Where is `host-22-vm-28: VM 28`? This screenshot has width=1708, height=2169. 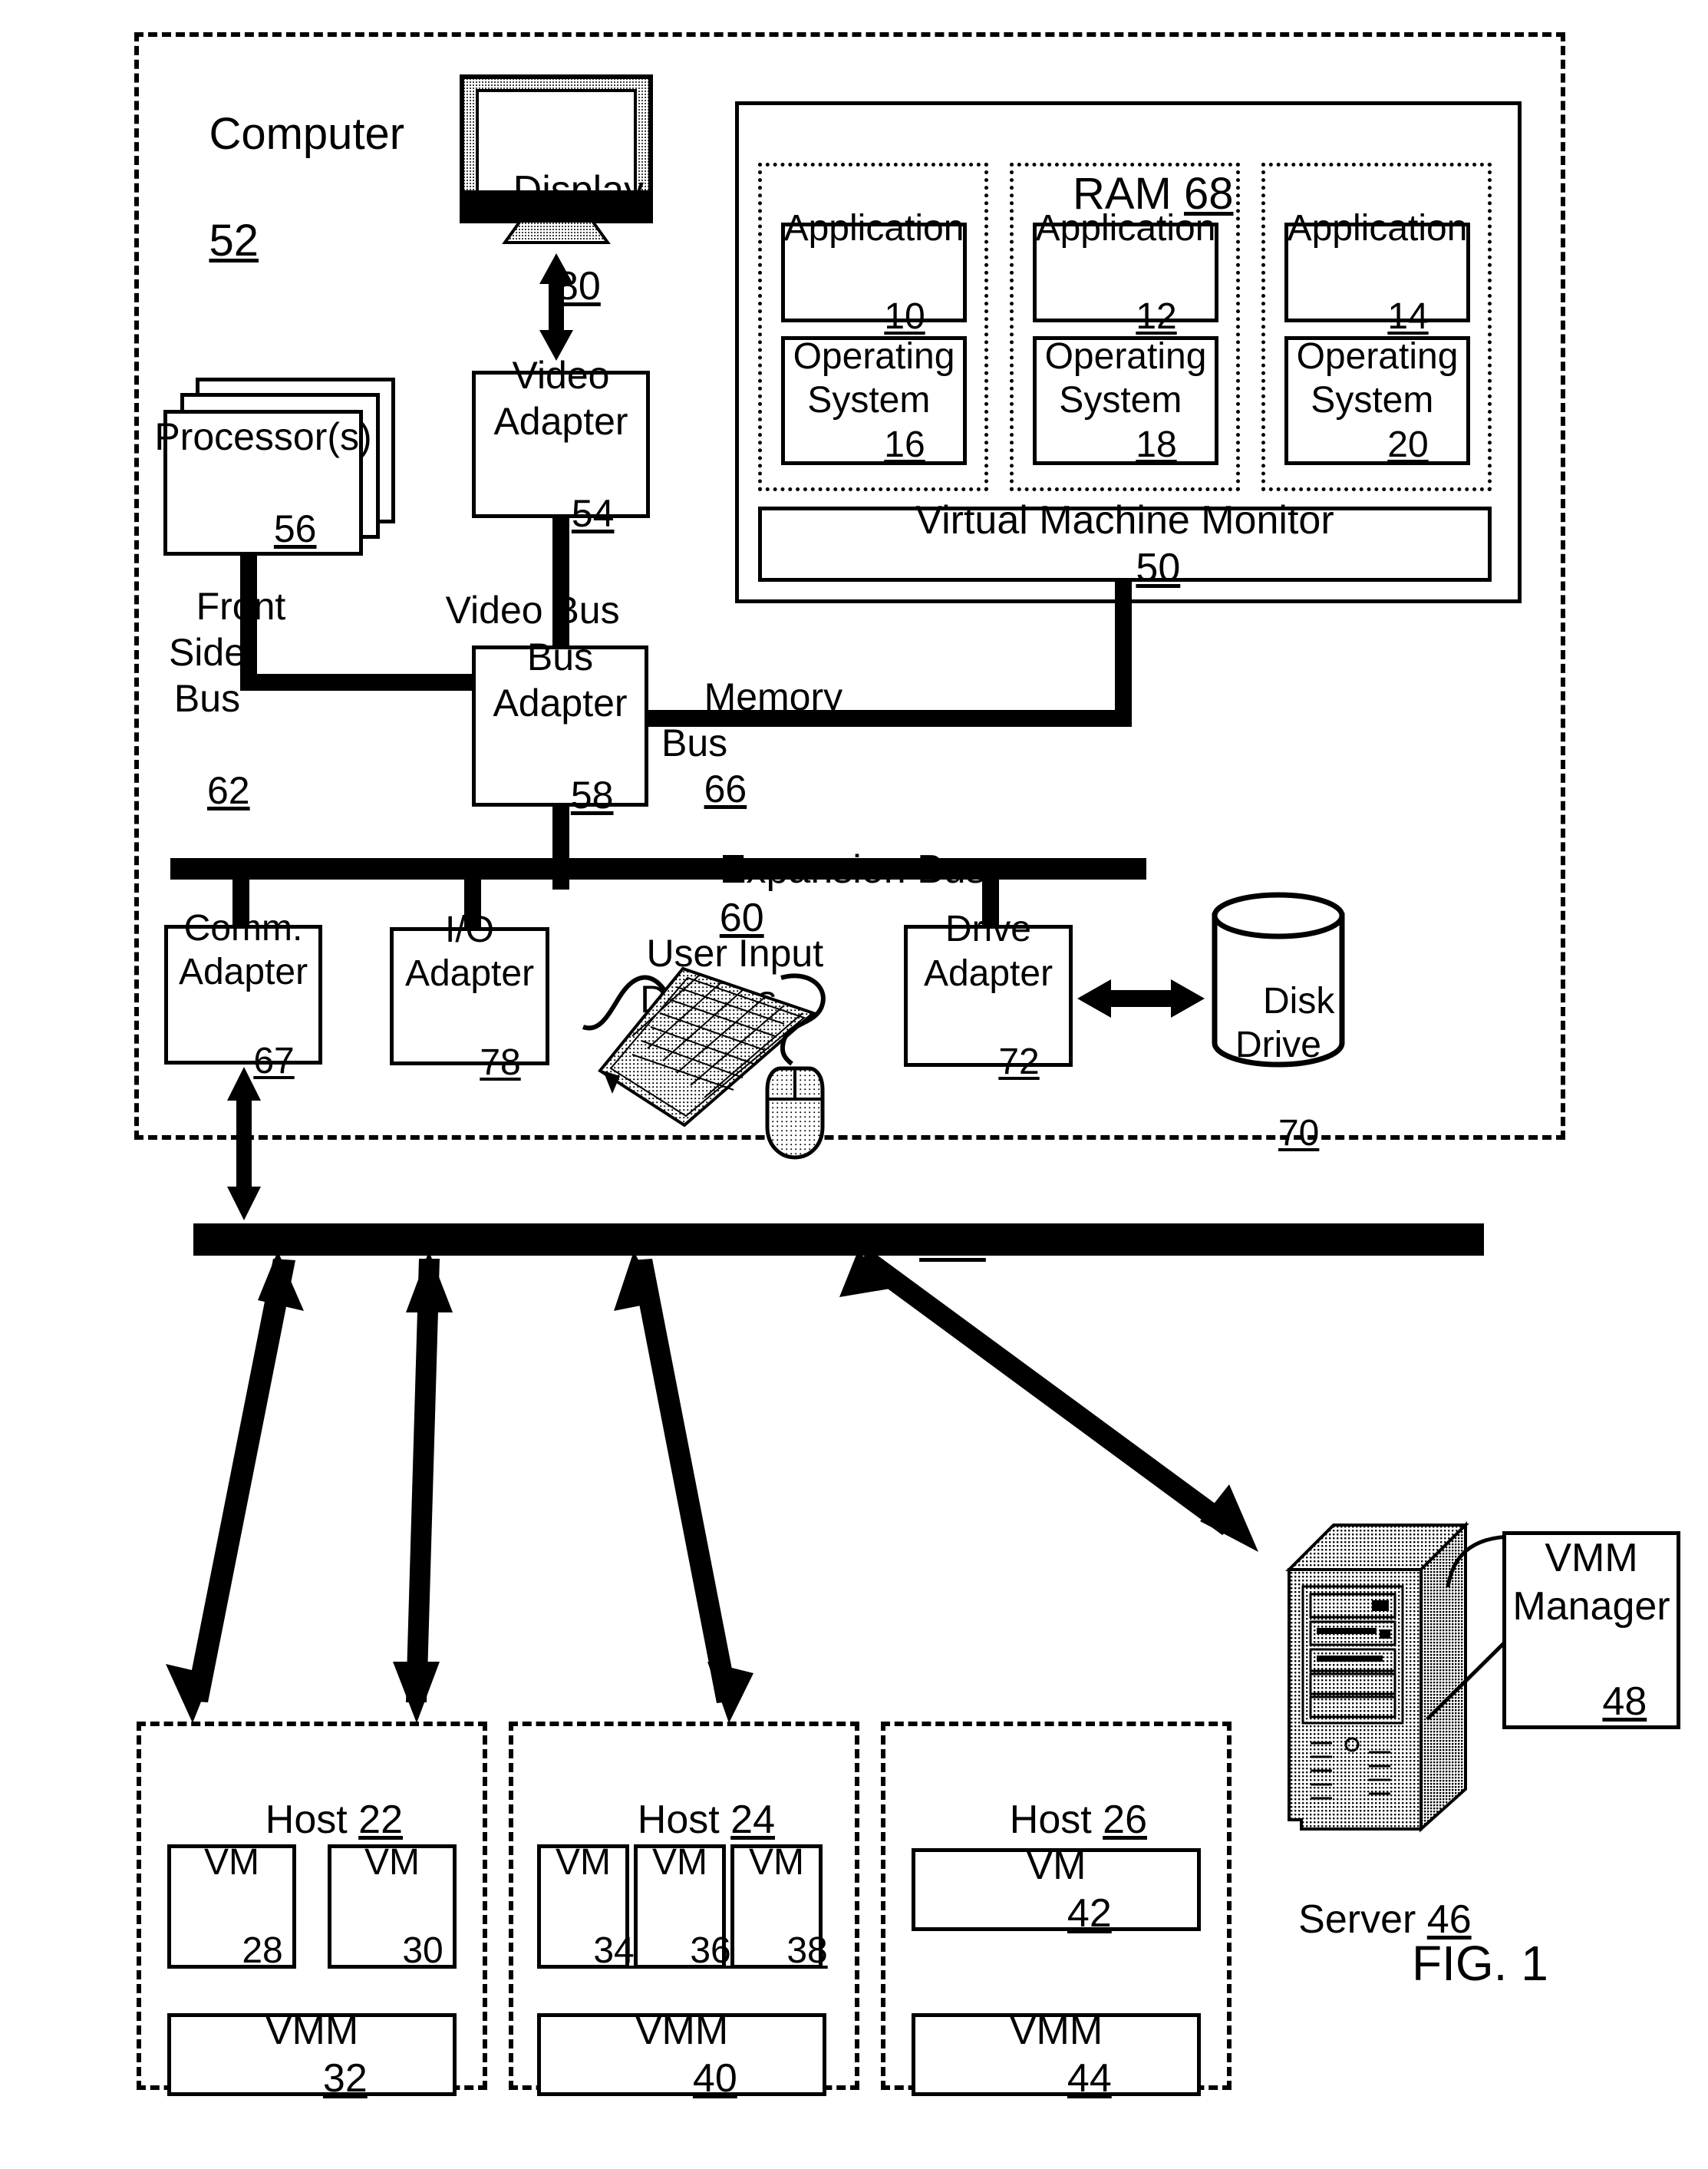
host-22-vm-28: VM 28 is located at coordinates (231, 1907).